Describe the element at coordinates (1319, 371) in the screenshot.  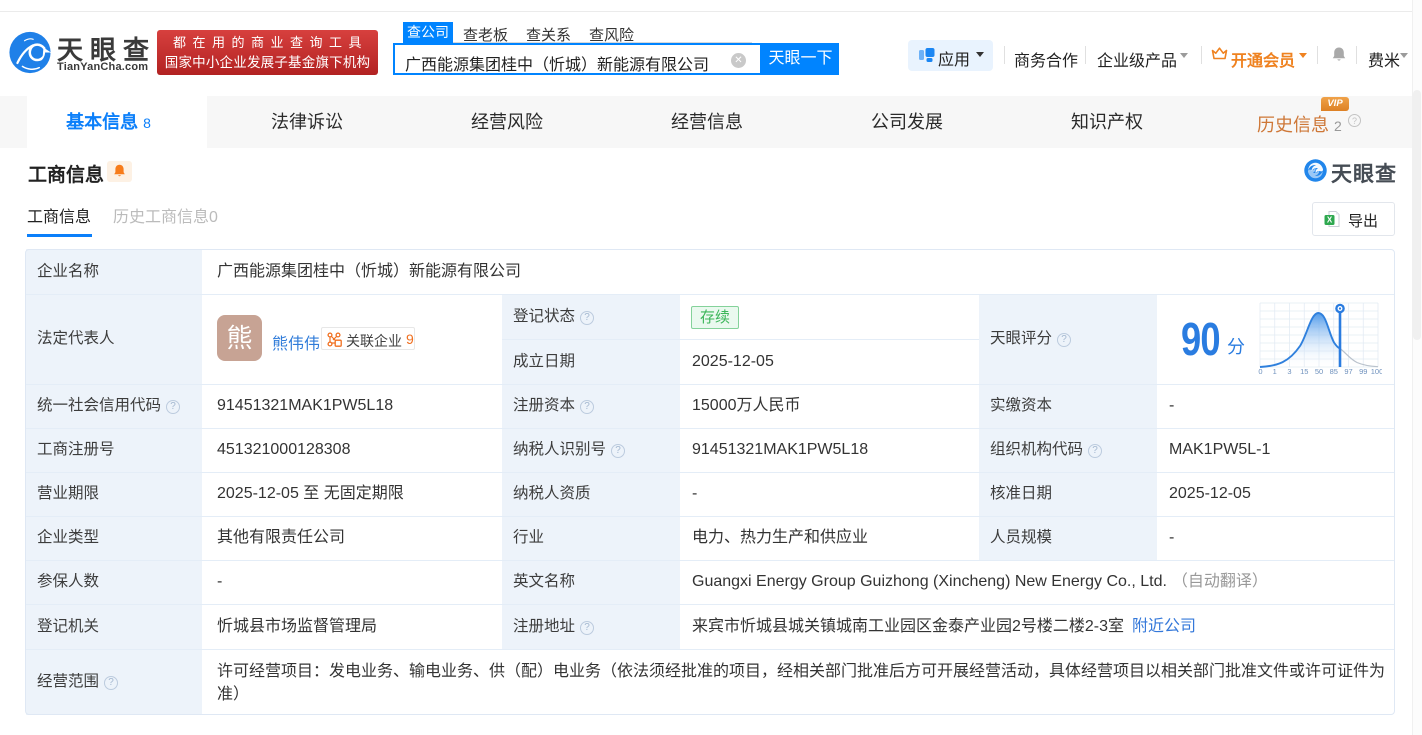
I see `svg-text: 50` at that location.